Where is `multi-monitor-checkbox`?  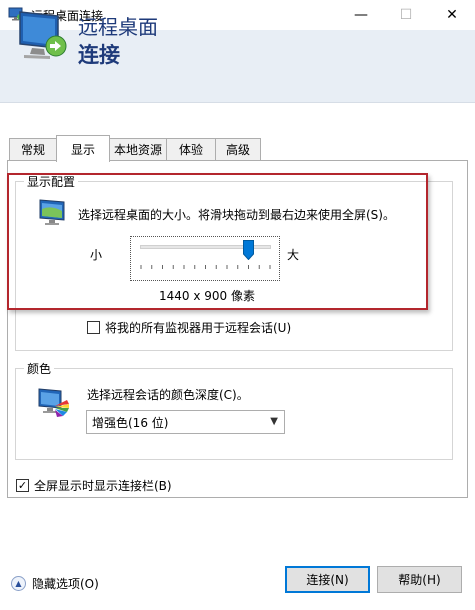
multi-monitor-checkbox is located at coordinates (93, 327).